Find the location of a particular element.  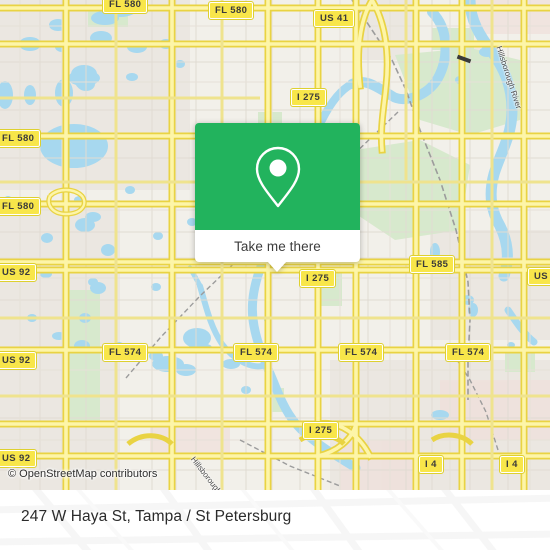

map-pin-icon is located at coordinates (277, 176).